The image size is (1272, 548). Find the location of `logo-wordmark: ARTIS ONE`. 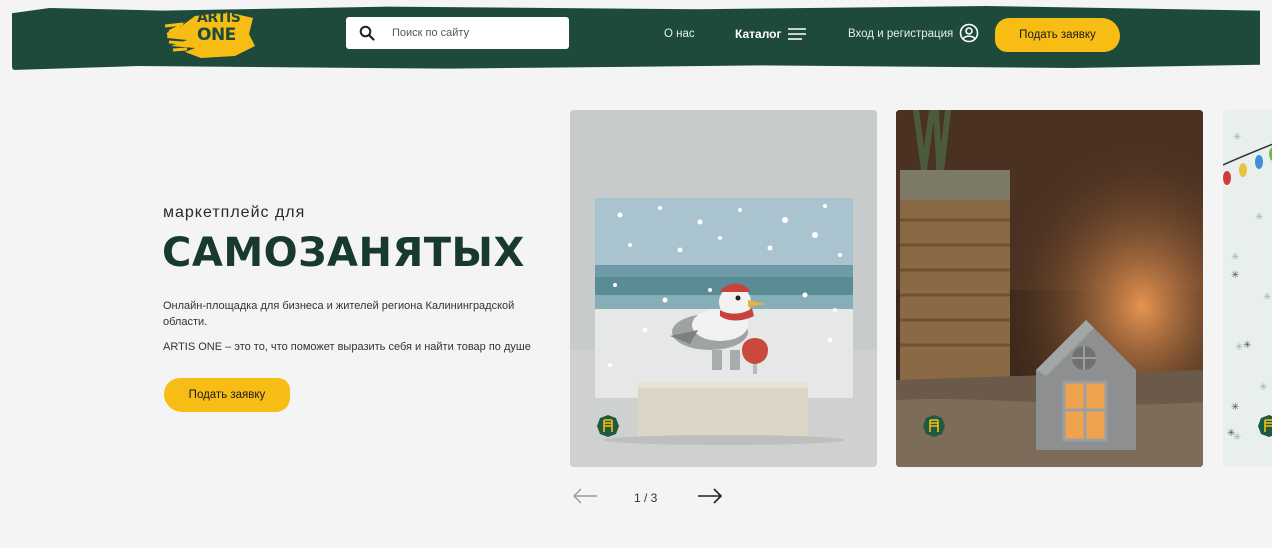

logo-wordmark: ARTIS ONE is located at coordinates (219, 27).